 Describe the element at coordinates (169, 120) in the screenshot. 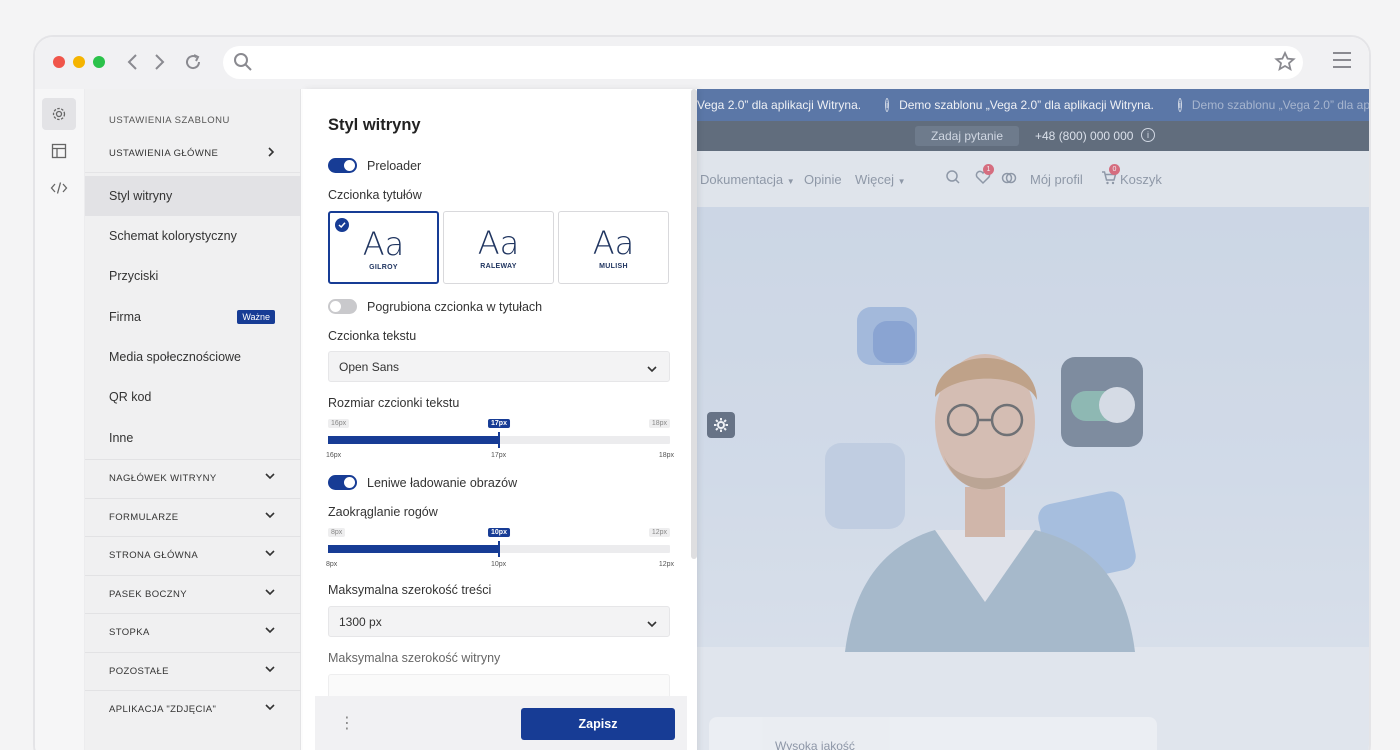

I see `settings-heading: USTAWIENIA SZABLONU` at that location.